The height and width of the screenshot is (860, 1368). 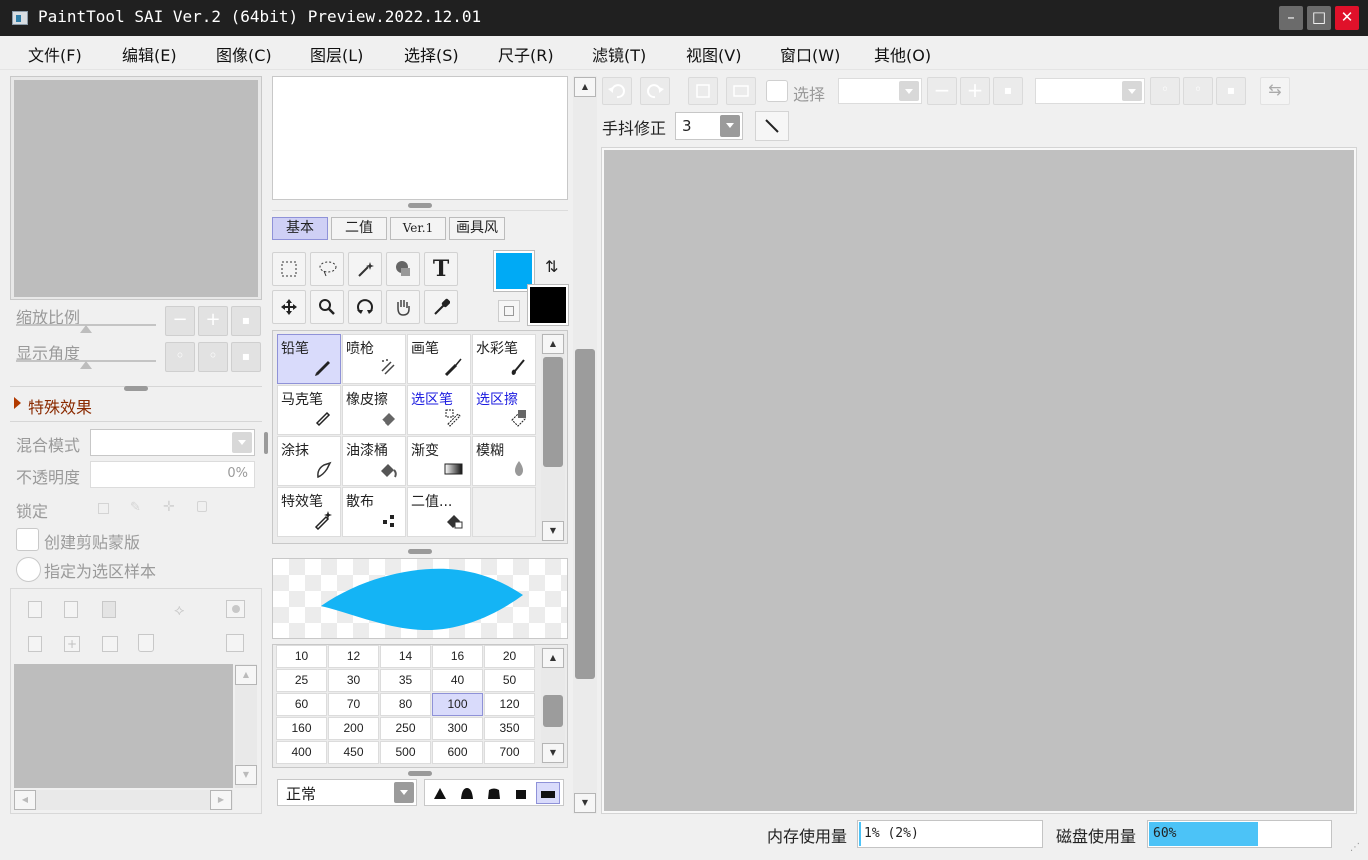 What do you see at coordinates (713, 54) in the screenshot?
I see `menu-view: 视图(V)` at bounding box center [713, 54].